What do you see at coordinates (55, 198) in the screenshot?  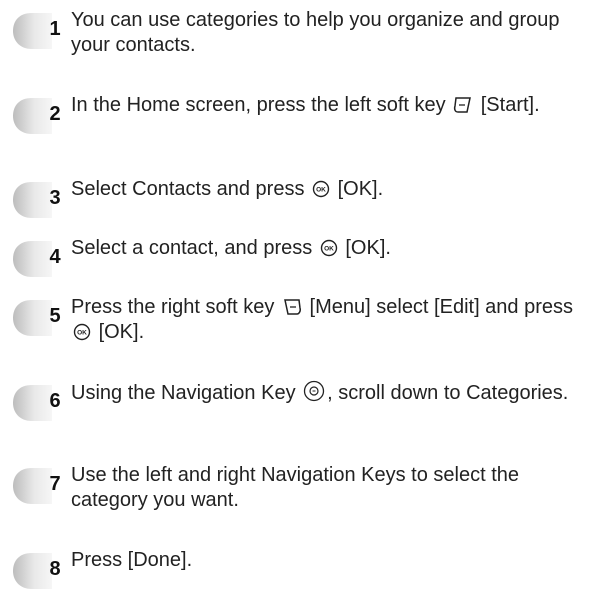 I see `step-number: 3` at bounding box center [55, 198].